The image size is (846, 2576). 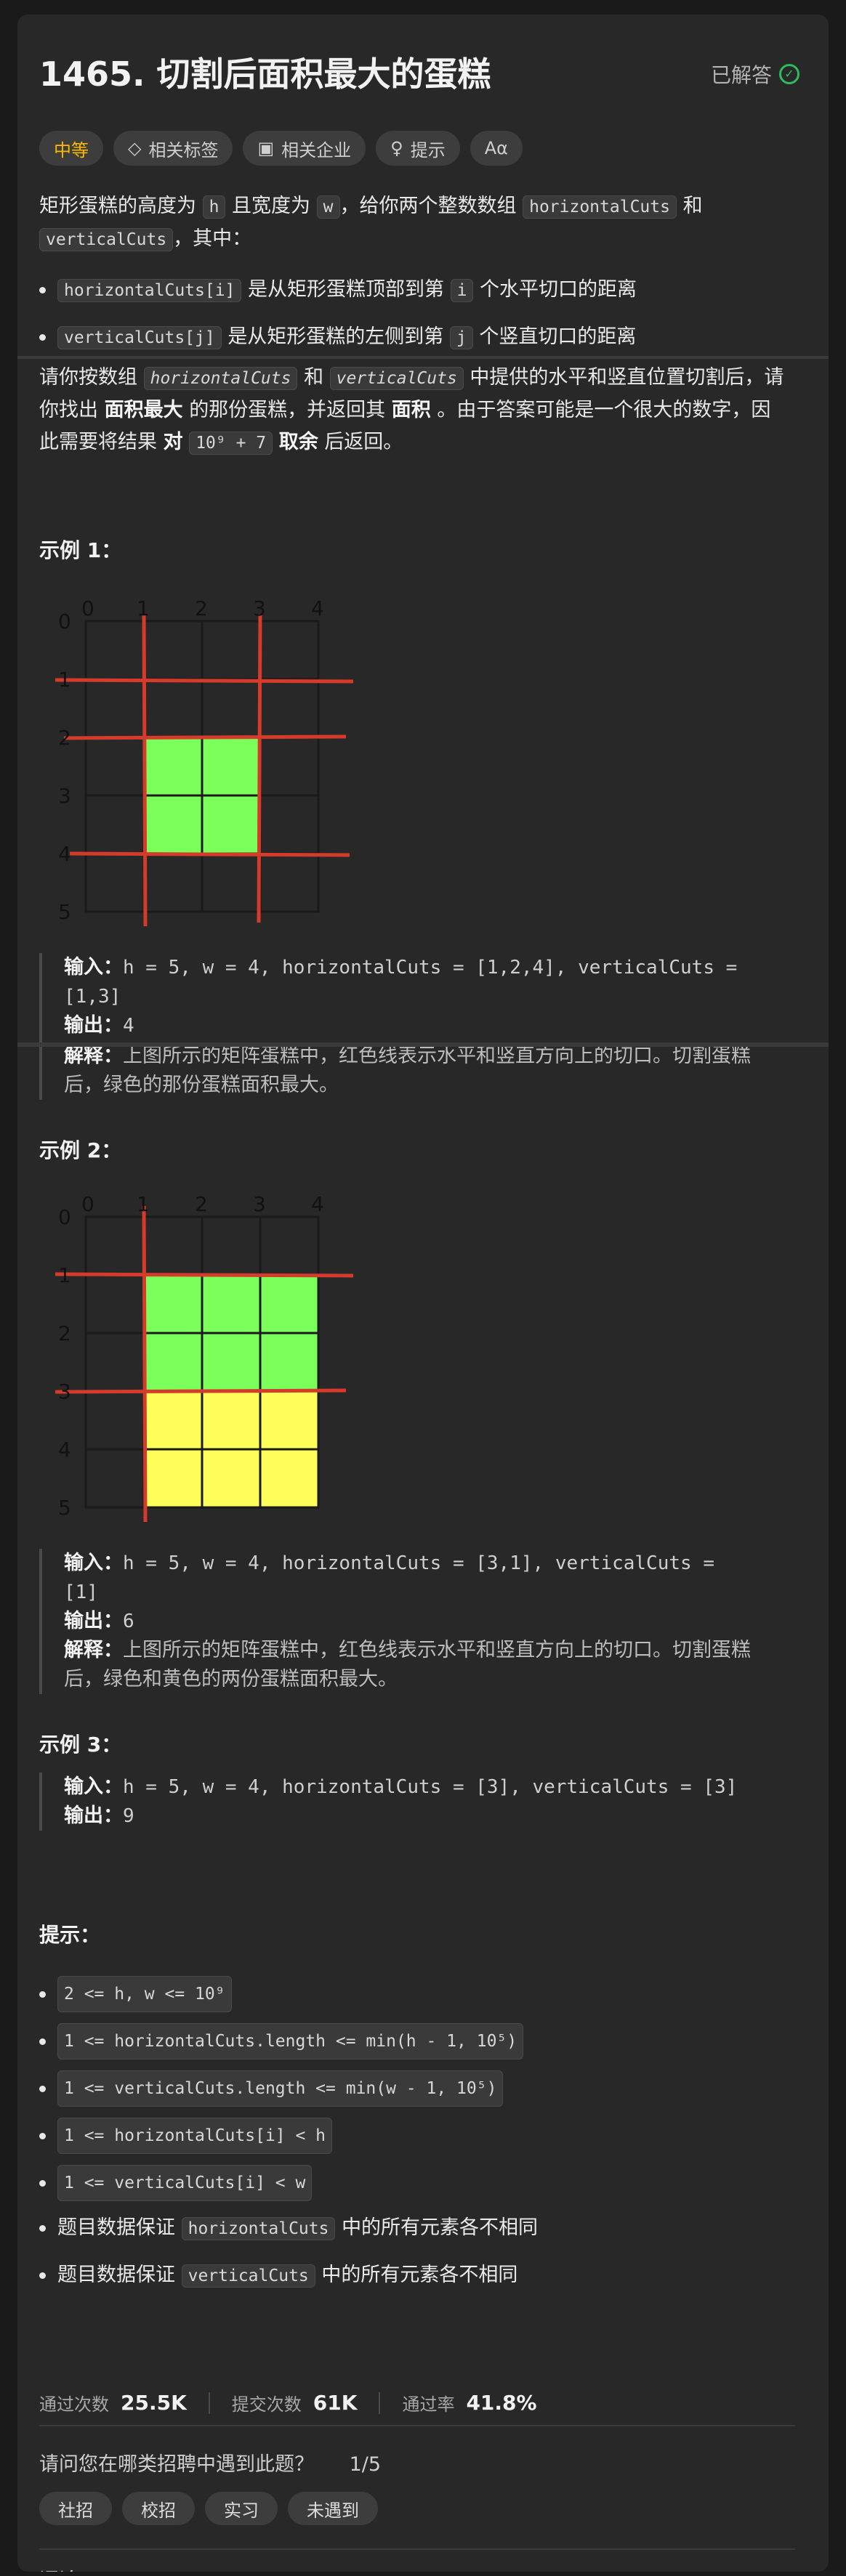 What do you see at coordinates (558, 336) in the screenshot?
I see `text: 个竖直切口的距离` at bounding box center [558, 336].